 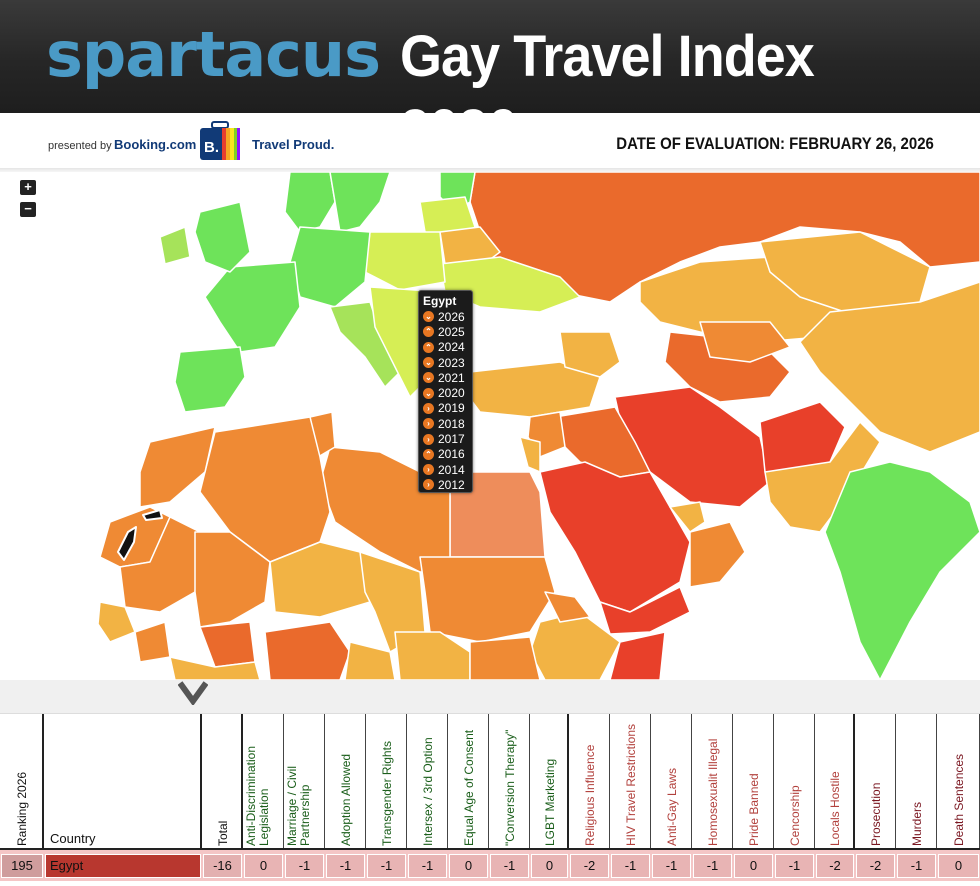 What do you see at coordinates (210, 379) in the screenshot?
I see `region-iberia` at bounding box center [210, 379].